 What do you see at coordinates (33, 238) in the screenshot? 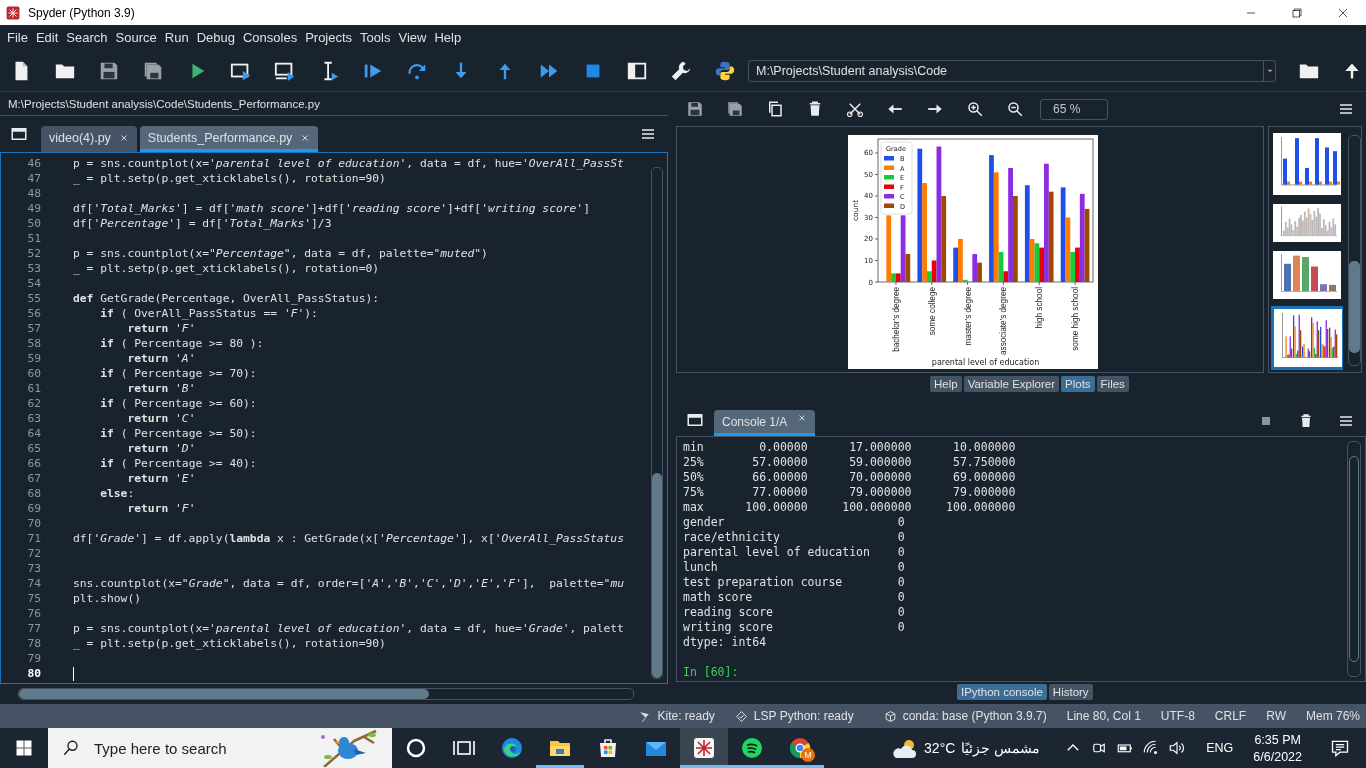
I see `line-number: 51` at bounding box center [33, 238].